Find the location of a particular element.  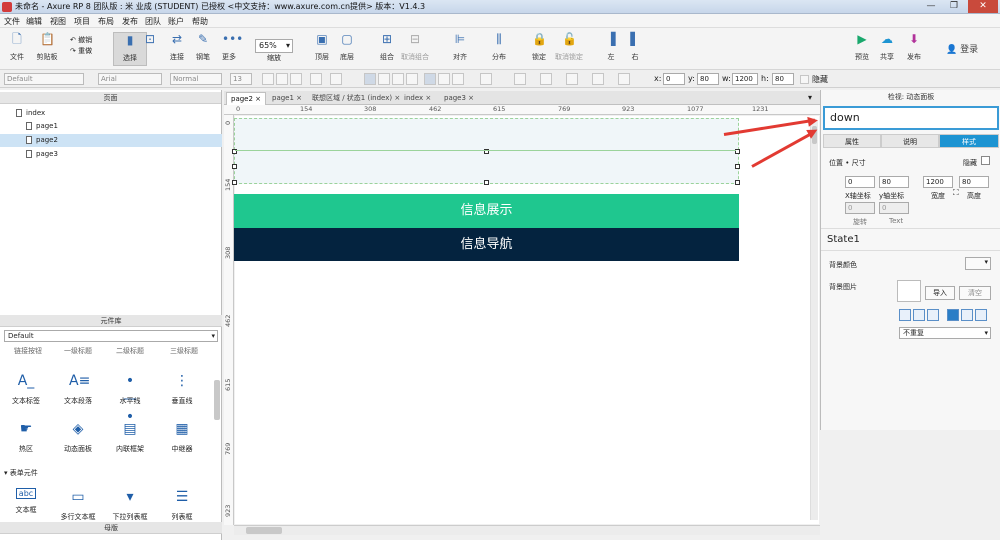

lib-horizontal-line: •—• 水平线 is located at coordinates (130, 398).